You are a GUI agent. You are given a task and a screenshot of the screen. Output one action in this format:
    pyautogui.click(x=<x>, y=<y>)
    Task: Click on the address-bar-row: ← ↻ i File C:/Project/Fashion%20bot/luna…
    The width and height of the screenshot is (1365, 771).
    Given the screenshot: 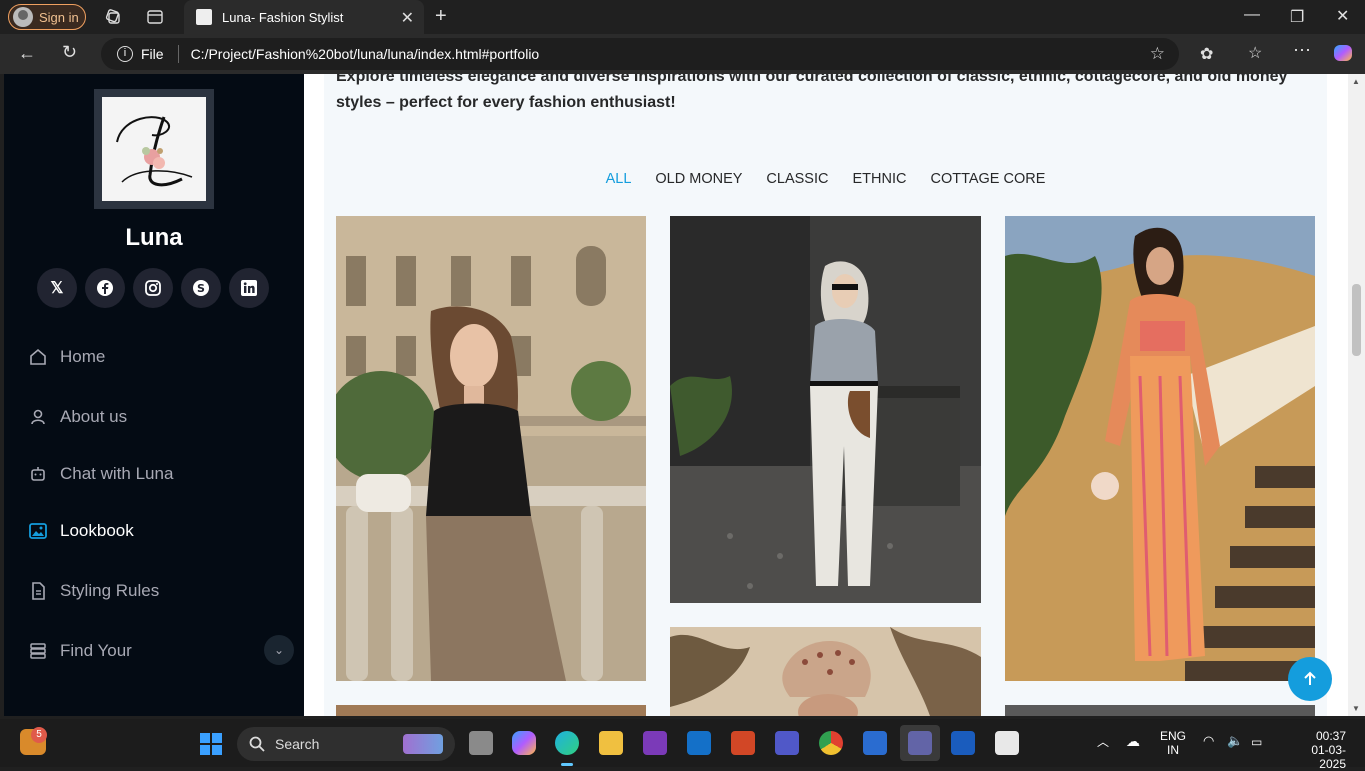 What is the action you would take?
    pyautogui.click(x=682, y=54)
    